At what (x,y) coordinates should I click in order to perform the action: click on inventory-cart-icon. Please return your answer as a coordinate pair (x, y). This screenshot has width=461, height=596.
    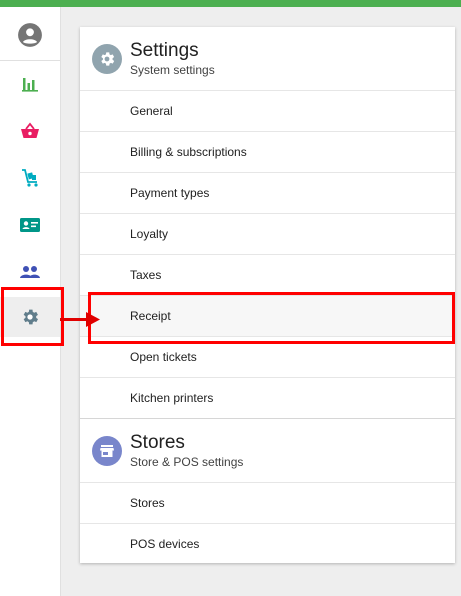
    Looking at the image, I should click on (30, 178).